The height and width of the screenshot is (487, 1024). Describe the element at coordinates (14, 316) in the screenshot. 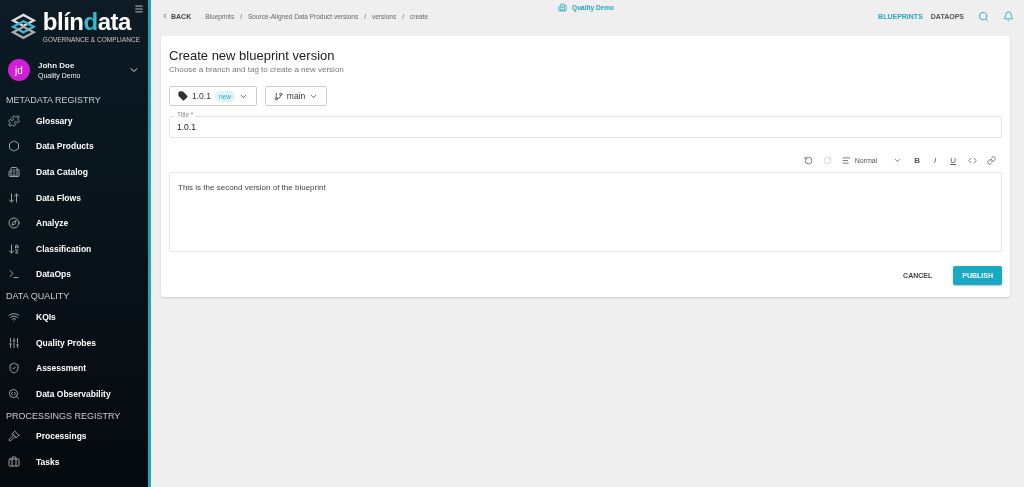

I see `signal-icon` at that location.